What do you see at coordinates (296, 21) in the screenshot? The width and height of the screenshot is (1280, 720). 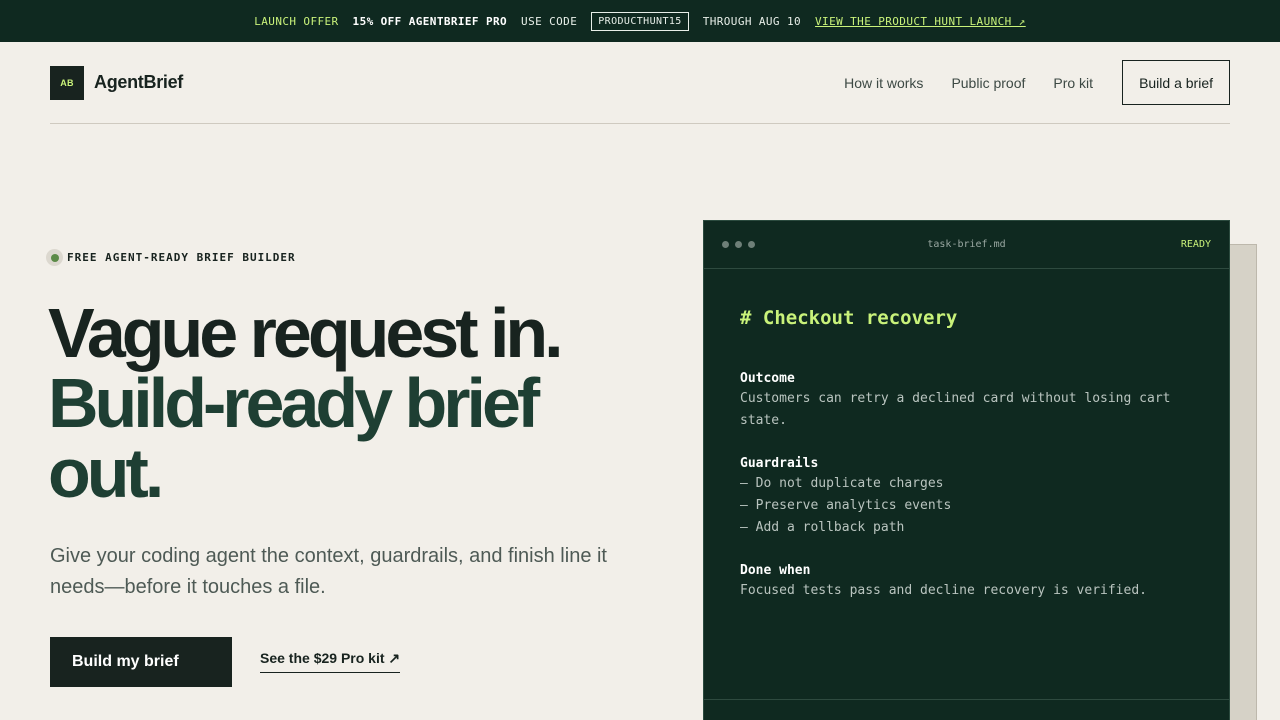 I see `promo-offer-label: LAUNCH OFFER` at bounding box center [296, 21].